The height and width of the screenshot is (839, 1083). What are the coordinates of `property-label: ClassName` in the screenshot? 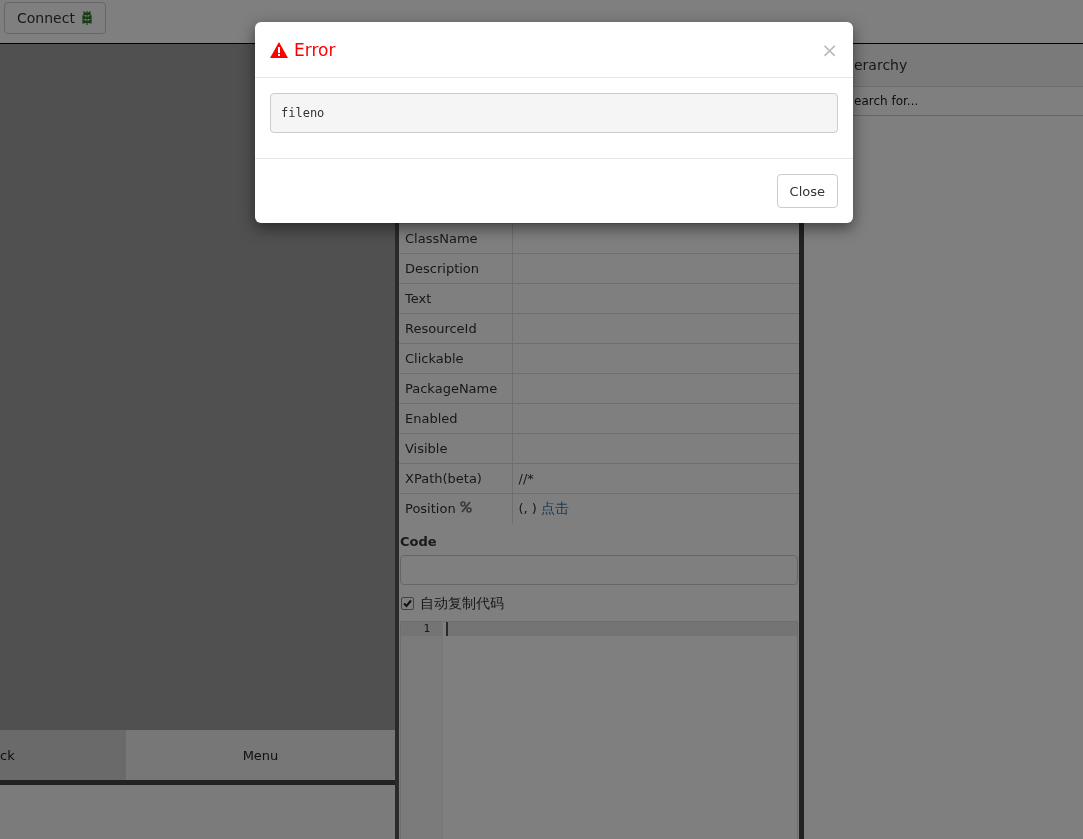 It's located at (441, 238).